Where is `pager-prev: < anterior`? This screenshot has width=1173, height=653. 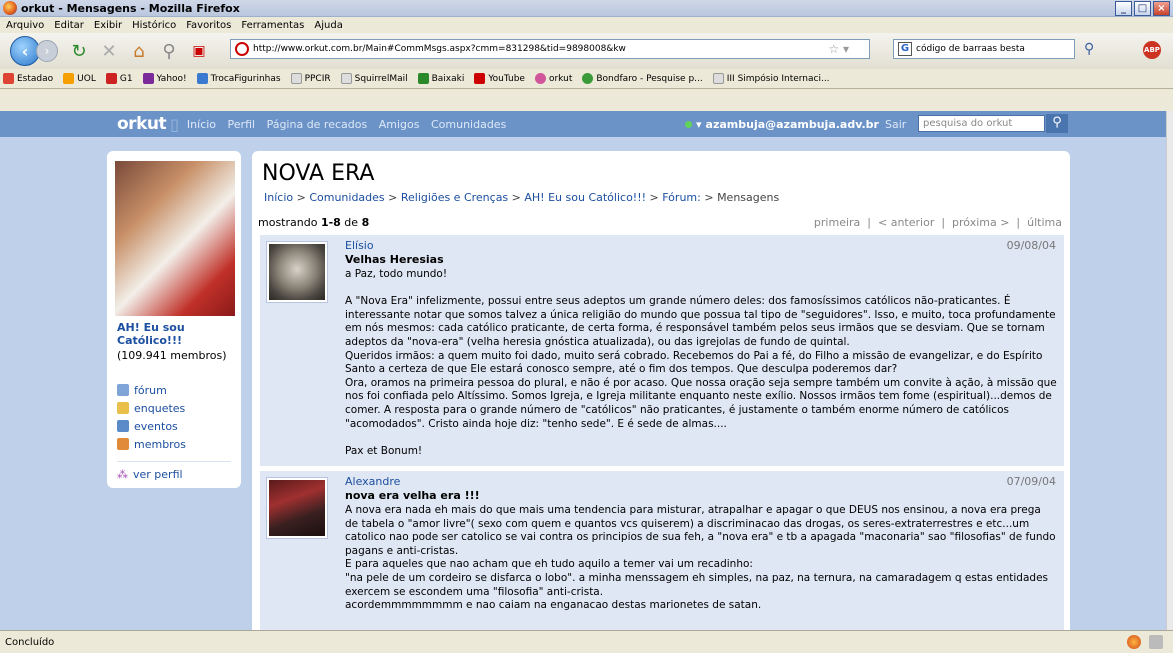 pager-prev: < anterior is located at coordinates (906, 222).